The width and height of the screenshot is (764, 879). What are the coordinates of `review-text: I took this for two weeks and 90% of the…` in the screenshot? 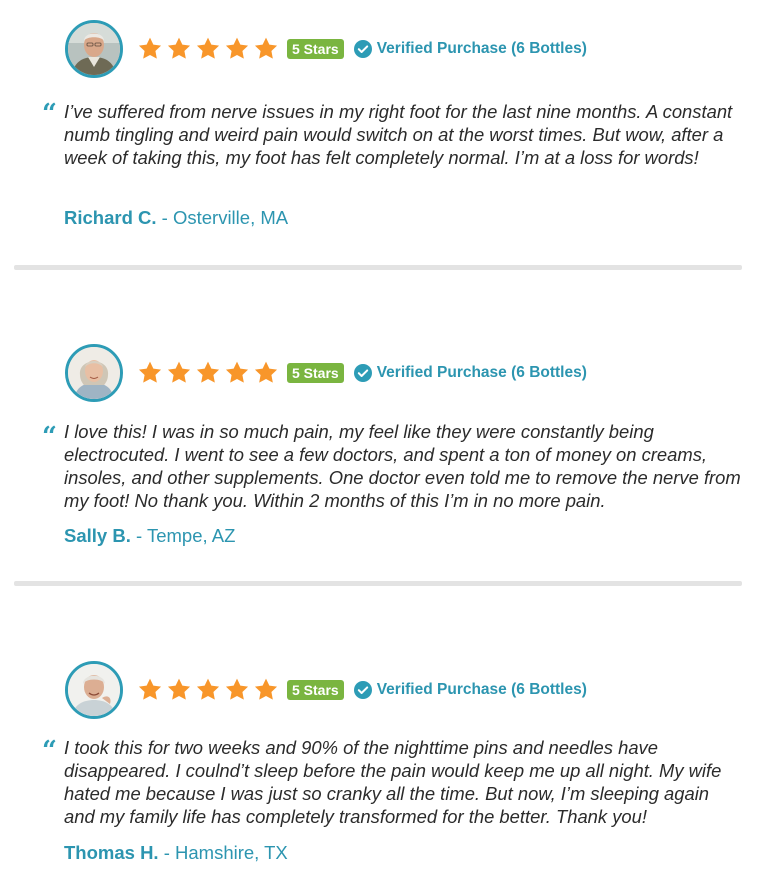 It's located at (393, 782).